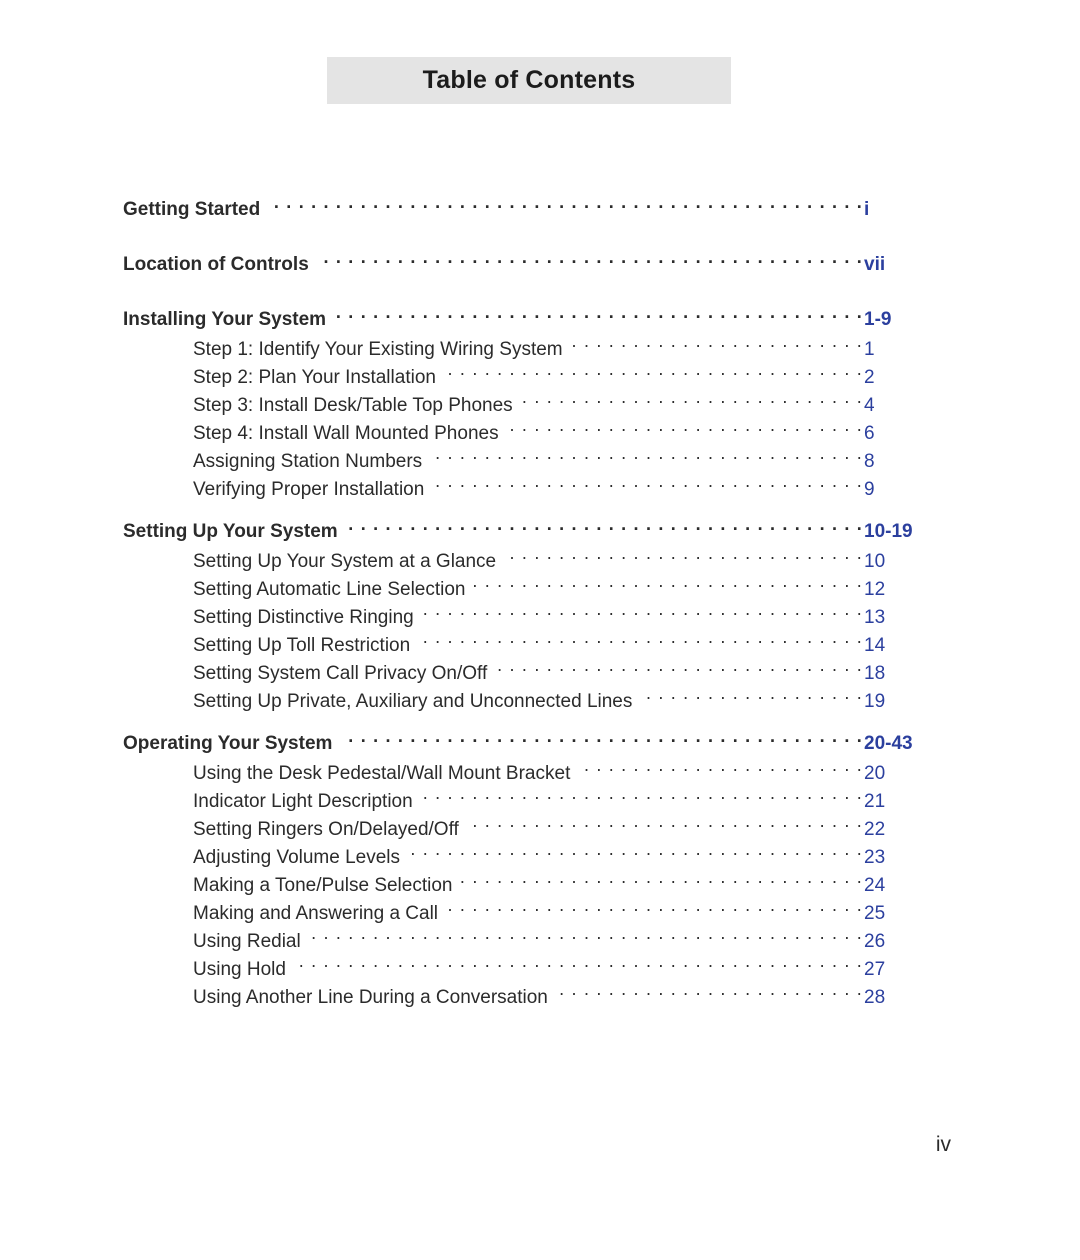 This screenshot has height=1260, width=1080. Describe the element at coordinates (303, 617) in the screenshot. I see `toc-entry-label: Setting Distinctive Ringing` at that location.